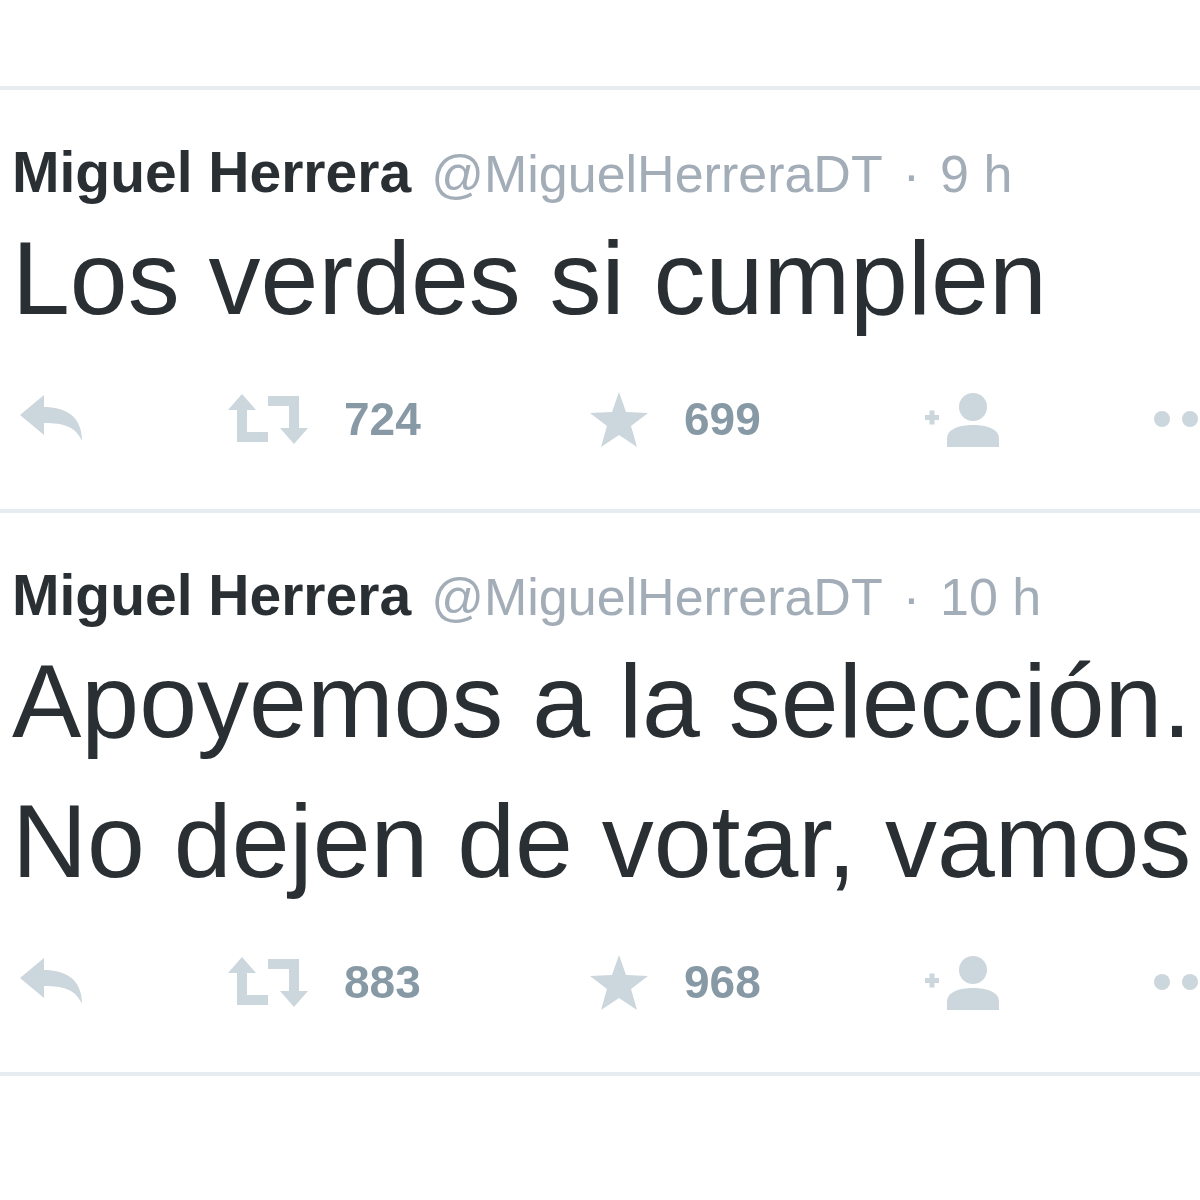  What do you see at coordinates (324, 982) in the screenshot?
I see `retweet-button: 883` at bounding box center [324, 982].